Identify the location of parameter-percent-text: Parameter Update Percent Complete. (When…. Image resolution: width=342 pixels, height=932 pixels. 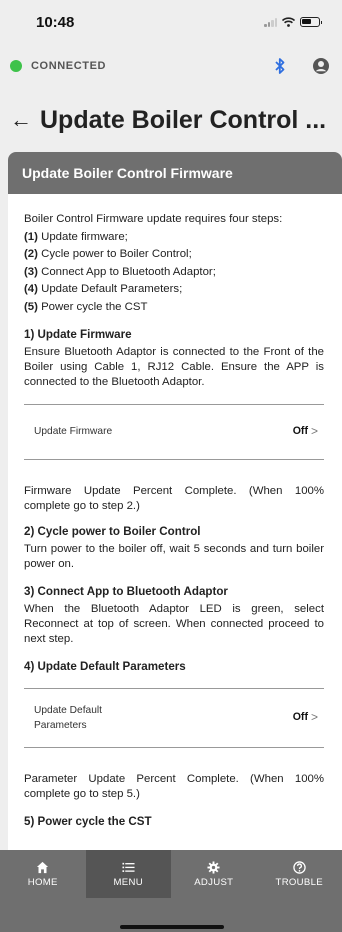
(174, 786).